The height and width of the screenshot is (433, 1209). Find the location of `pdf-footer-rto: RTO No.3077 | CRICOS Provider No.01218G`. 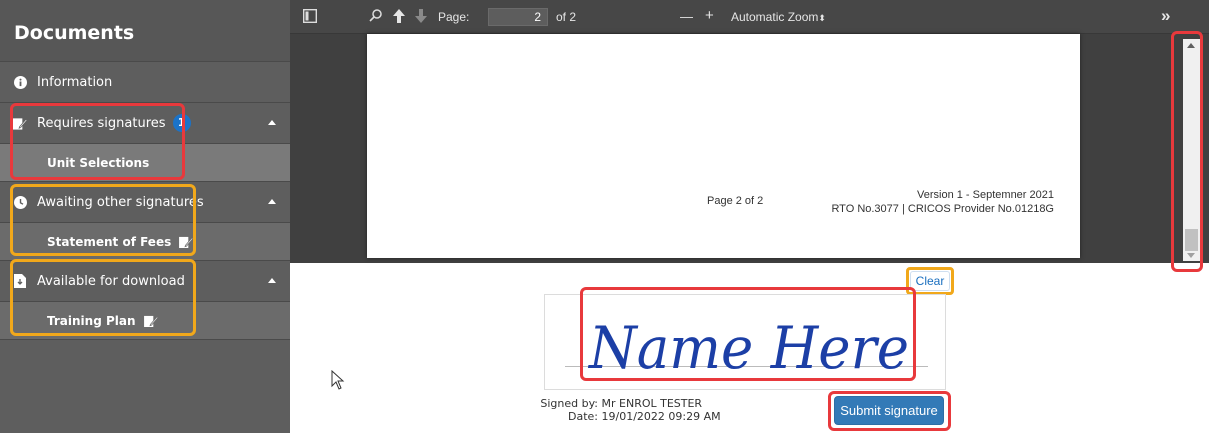

pdf-footer-rto: RTO No.3077 | CRICOS Provider No.01218G is located at coordinates (942, 209).